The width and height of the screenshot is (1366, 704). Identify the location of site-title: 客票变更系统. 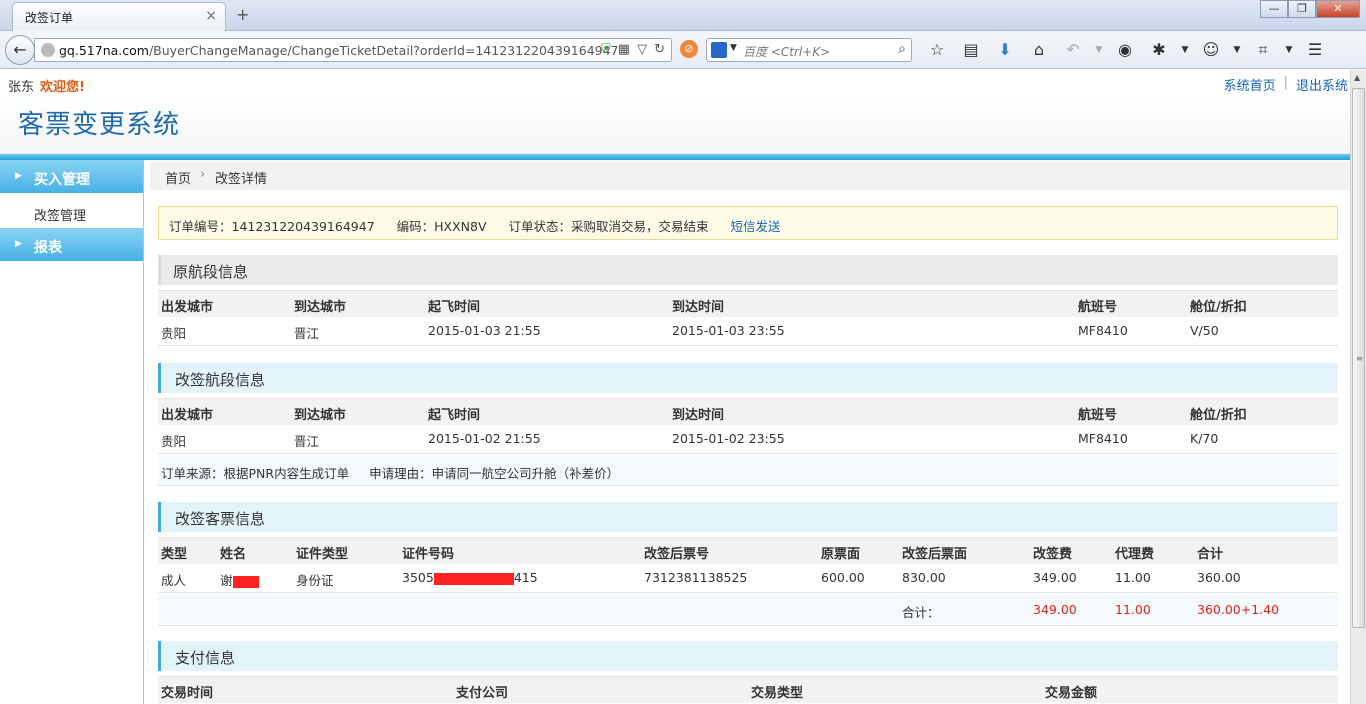
(99, 125).